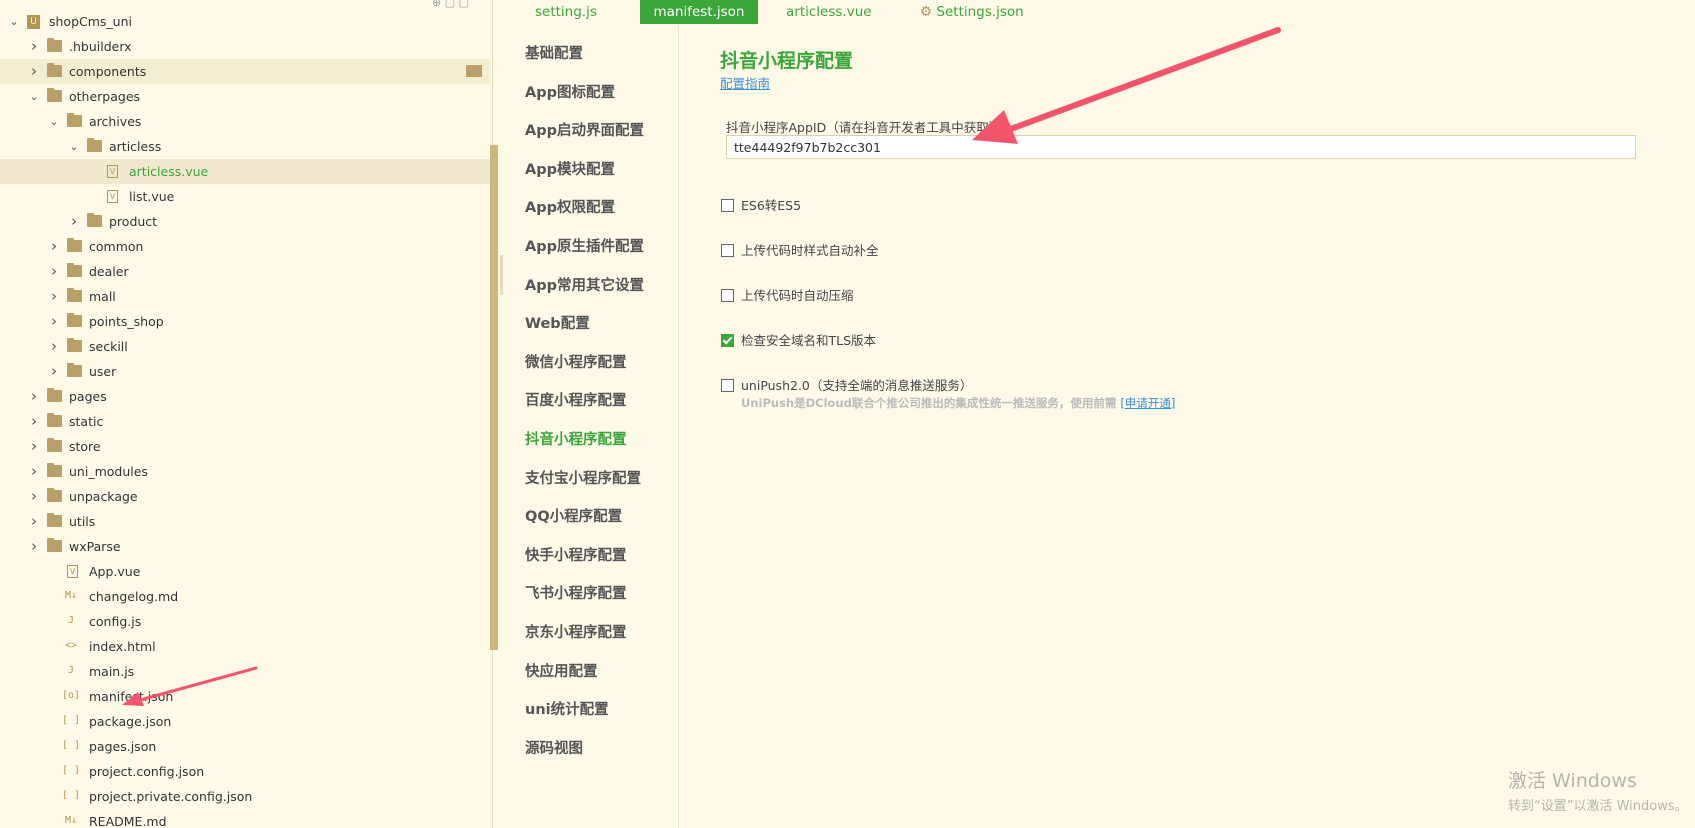 The width and height of the screenshot is (1695, 828). What do you see at coordinates (584, 129) in the screenshot?
I see `nav-item-2: App启动界面配置` at bounding box center [584, 129].